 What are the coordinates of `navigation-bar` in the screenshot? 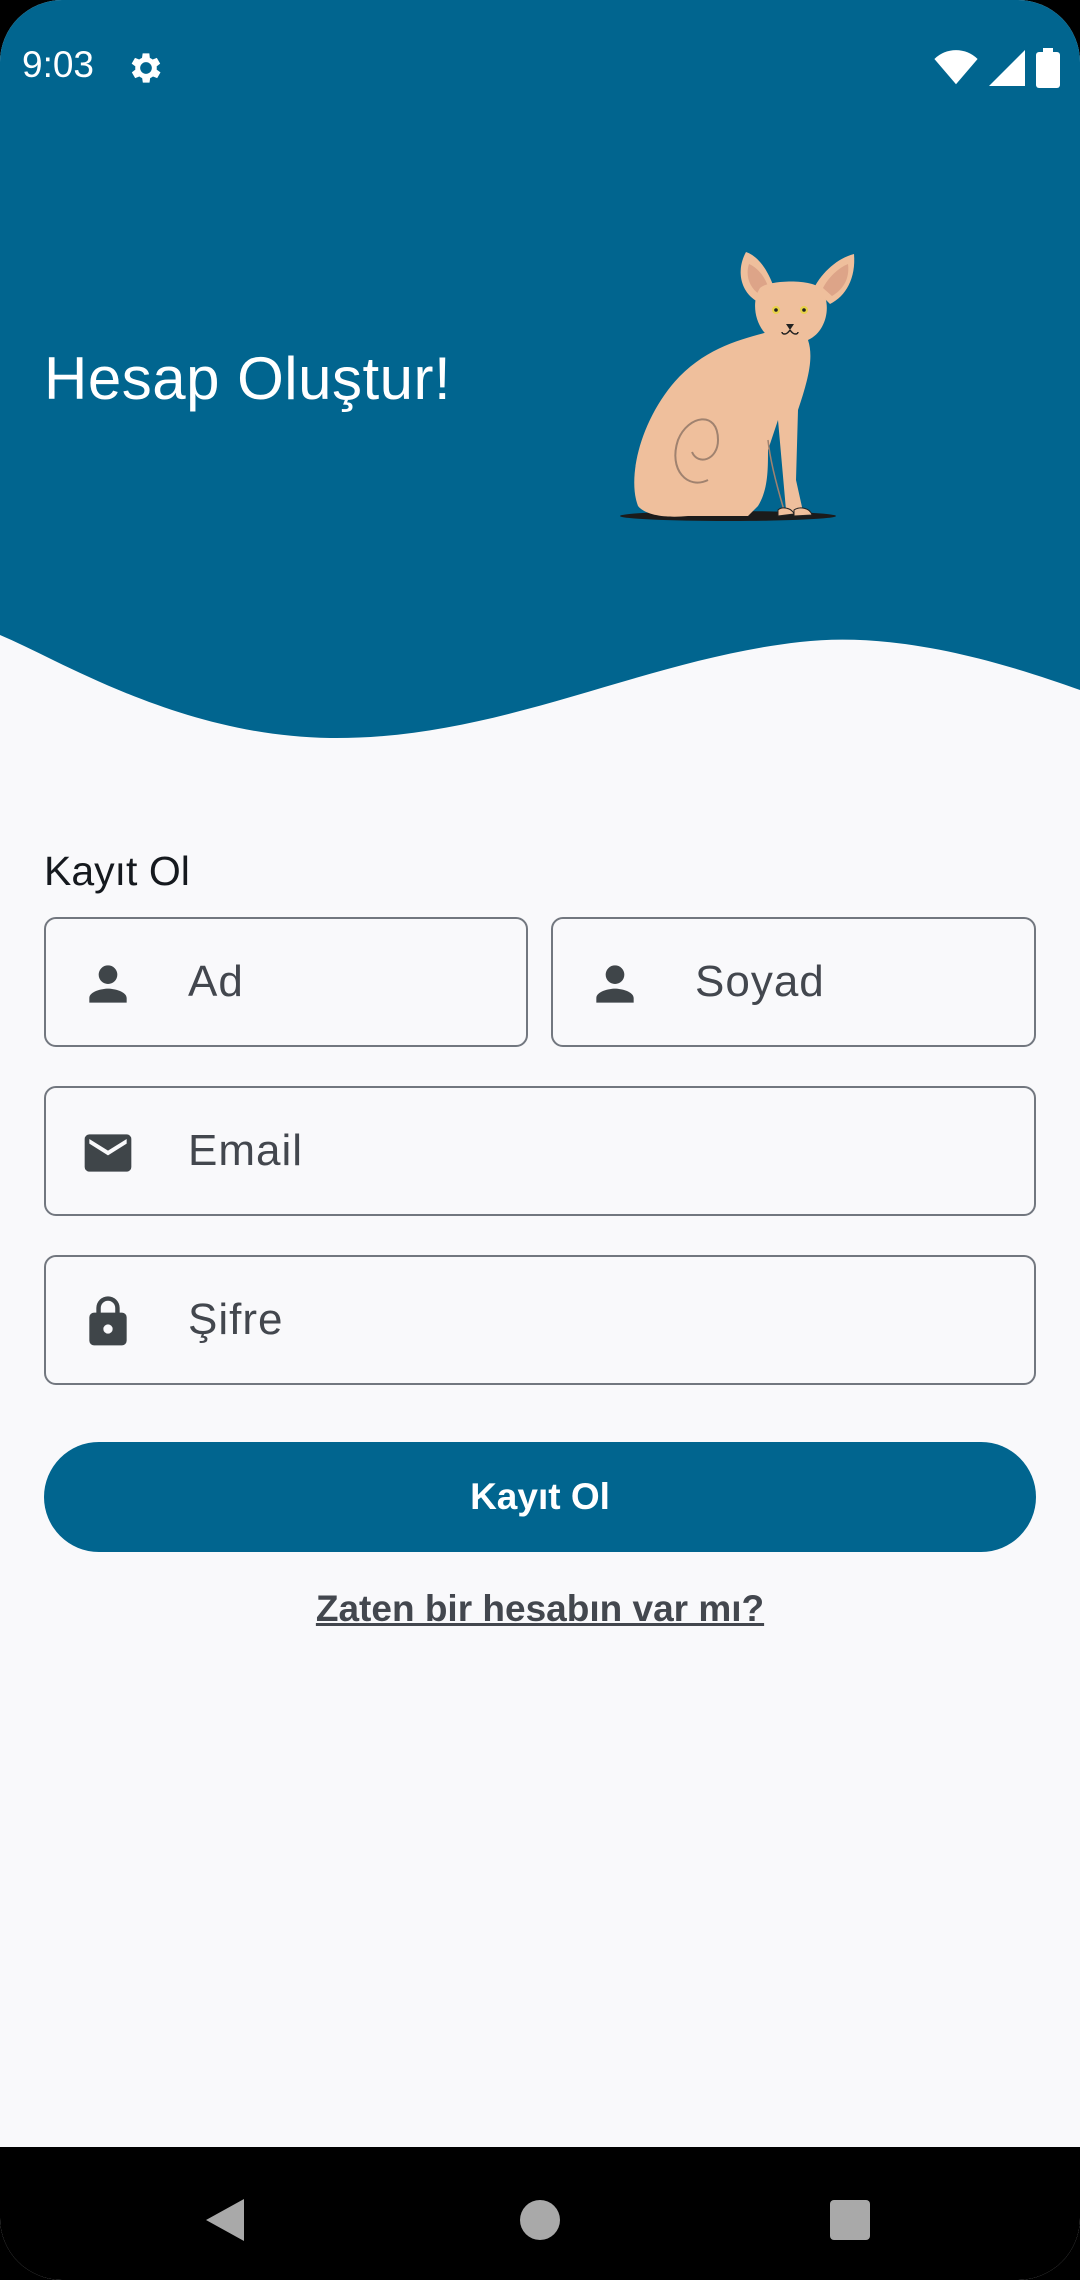 It's located at (540, 2213).